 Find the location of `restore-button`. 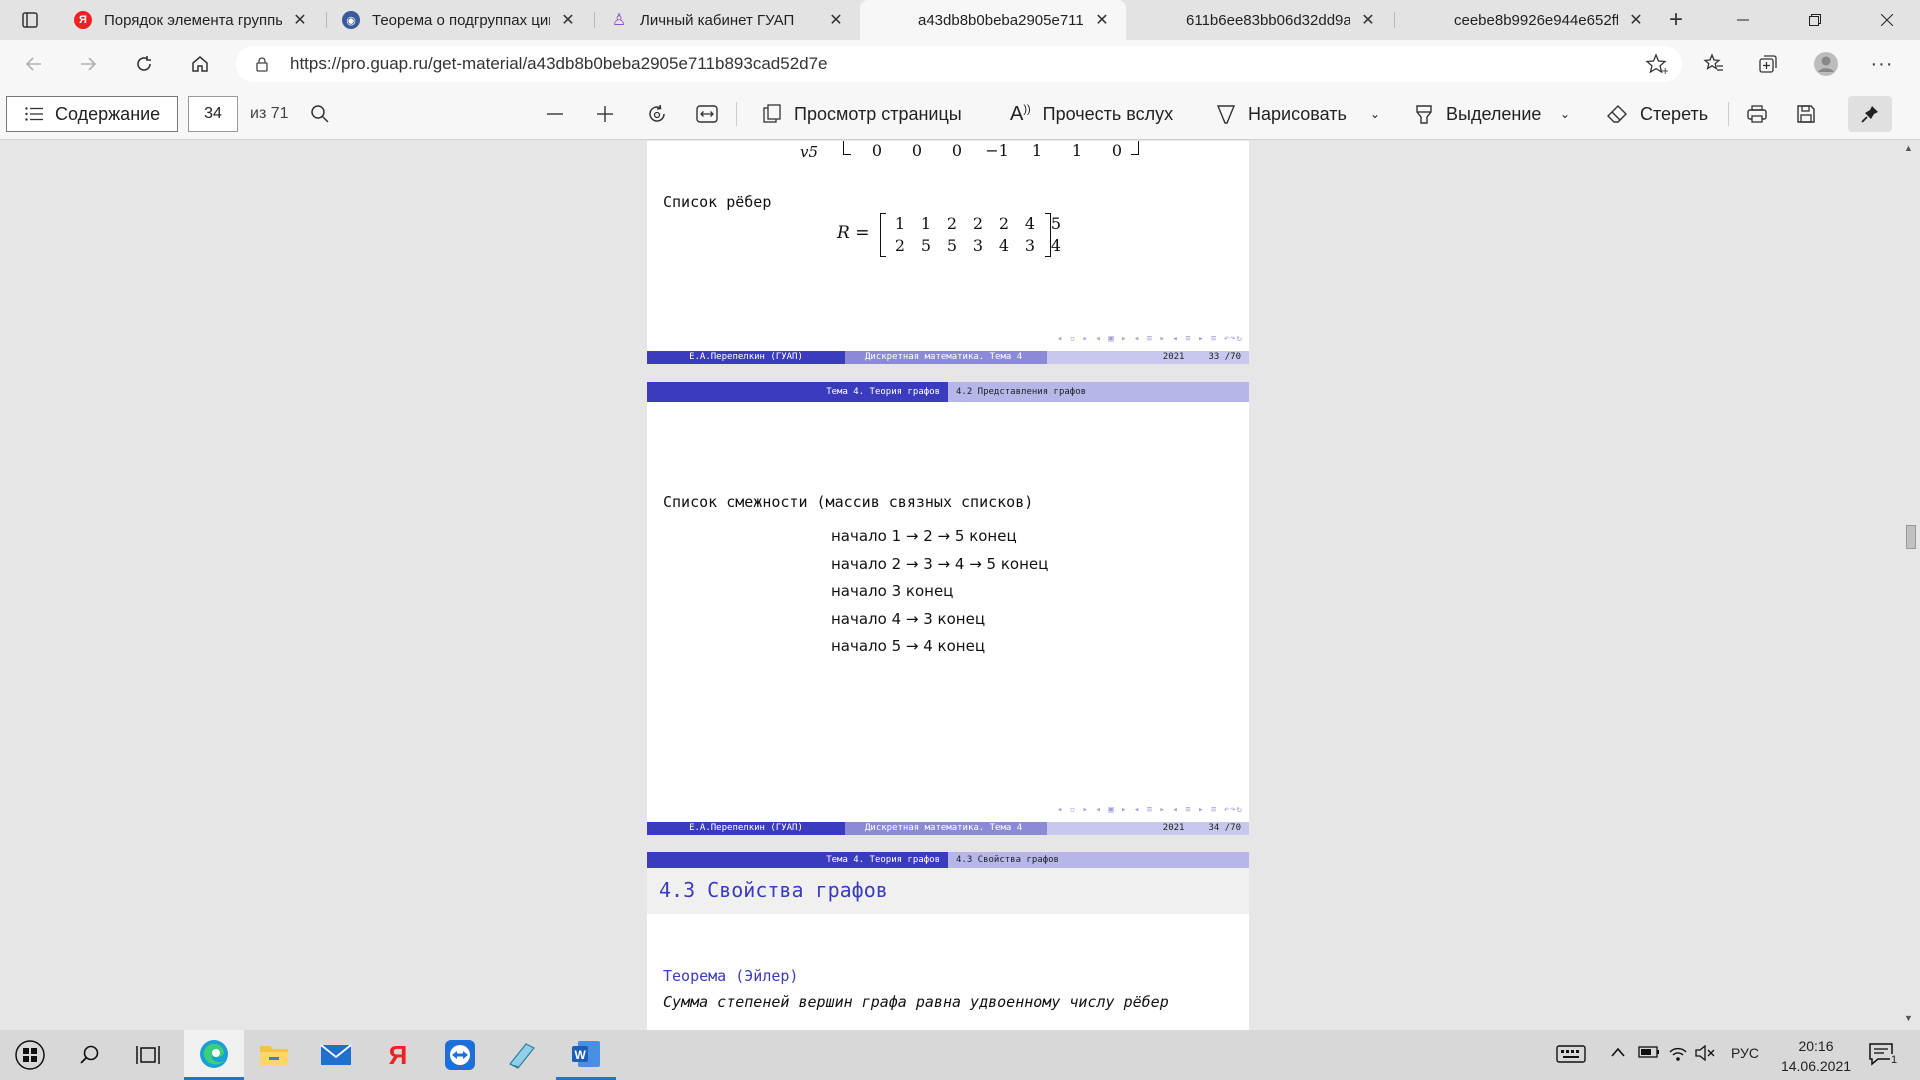

restore-button is located at coordinates (1815, 20).